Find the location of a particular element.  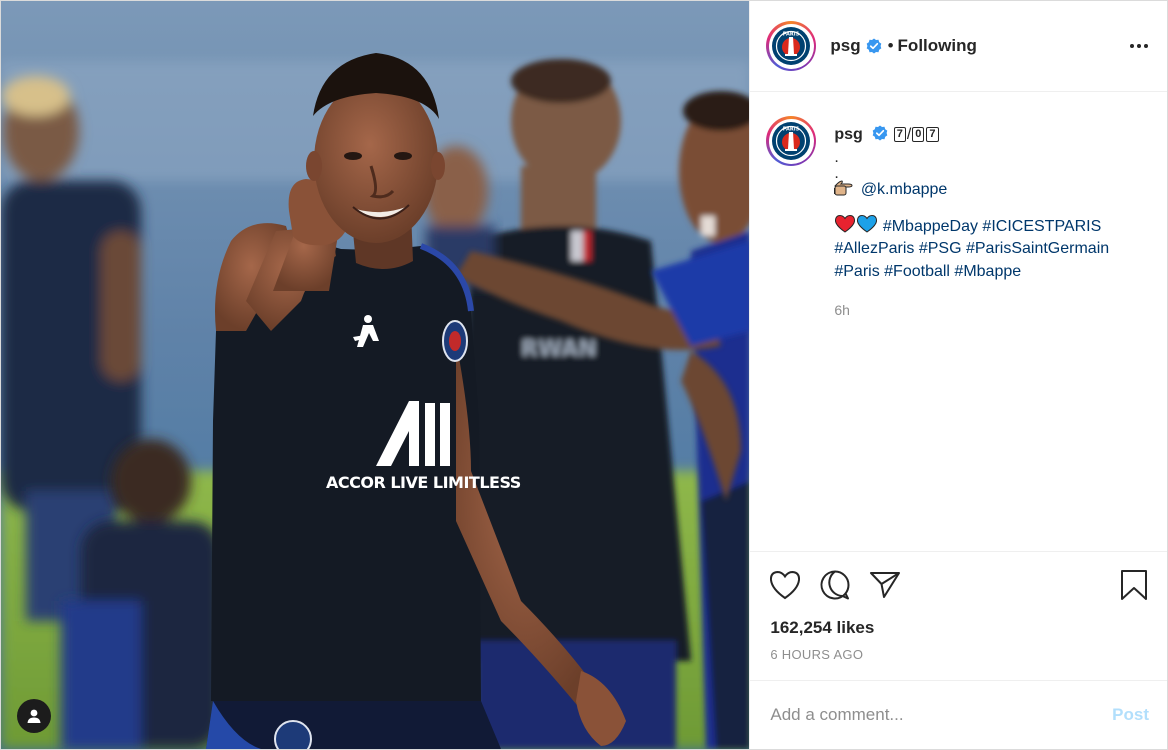

hashtag-links: #AllezParis #PSG #ParisSaintGermain is located at coordinates (971, 248).